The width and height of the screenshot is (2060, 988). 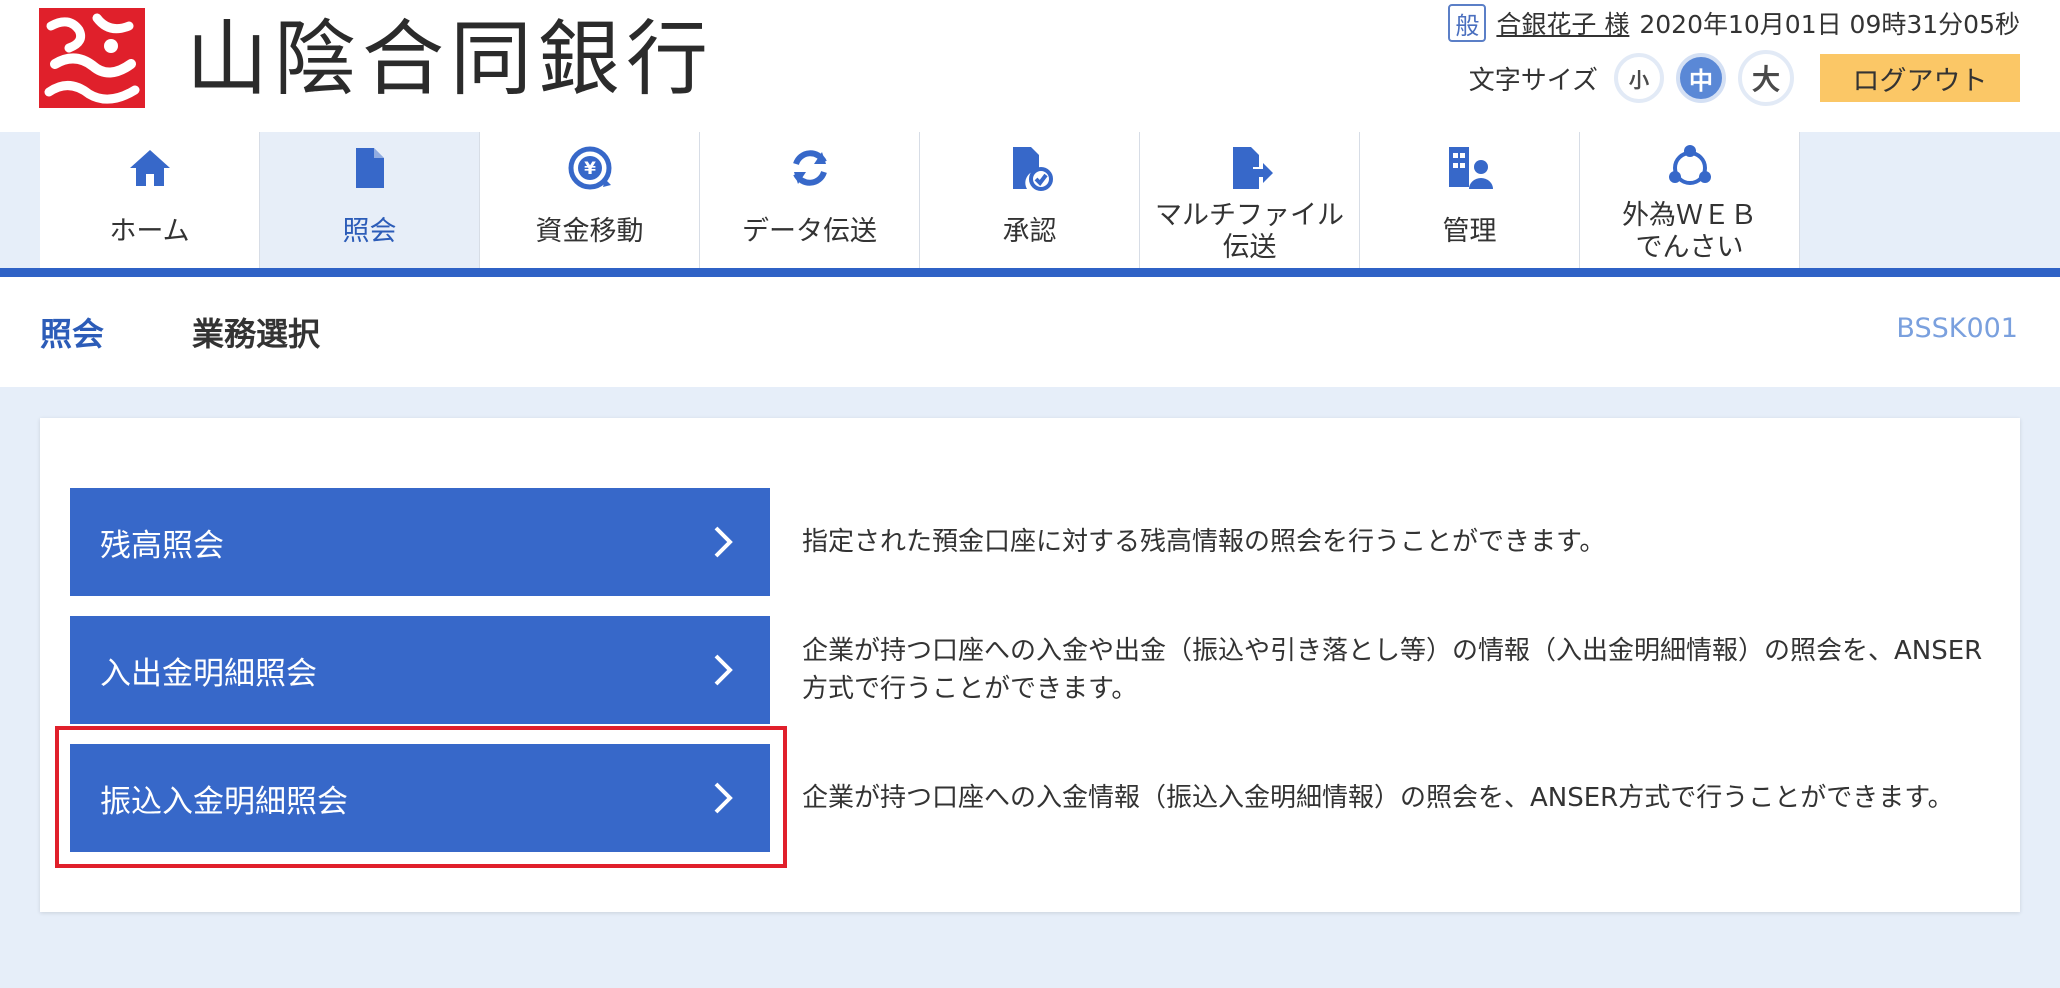 I want to click on nav-label: マルチファイル 伝送, so click(x=1249, y=231).